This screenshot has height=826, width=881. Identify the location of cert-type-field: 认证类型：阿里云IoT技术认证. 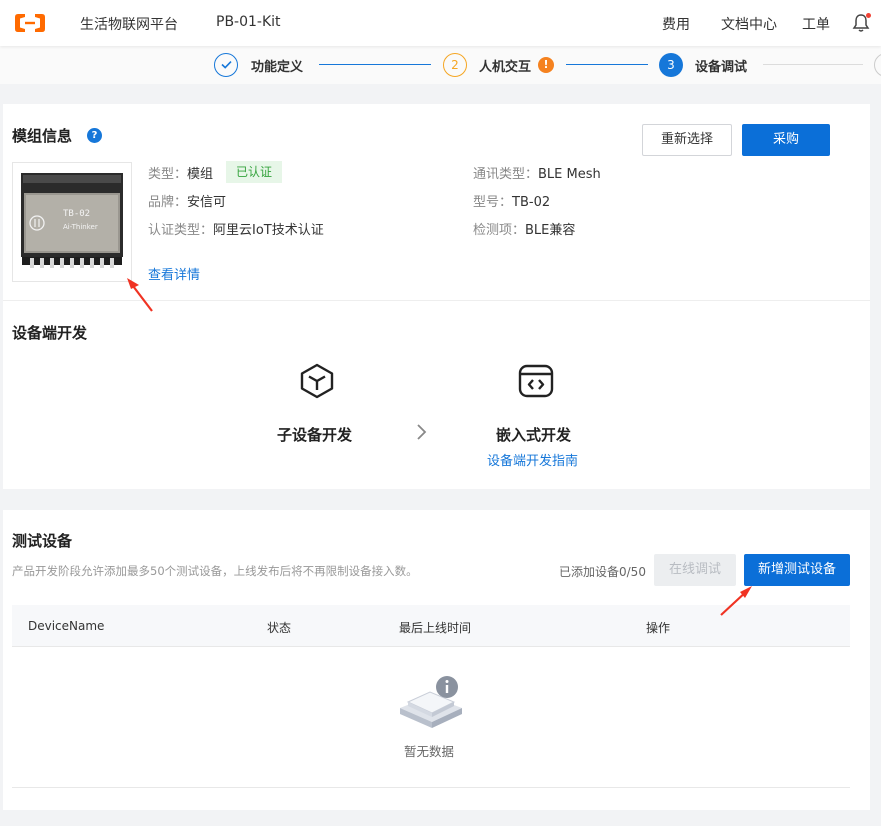
(236, 228).